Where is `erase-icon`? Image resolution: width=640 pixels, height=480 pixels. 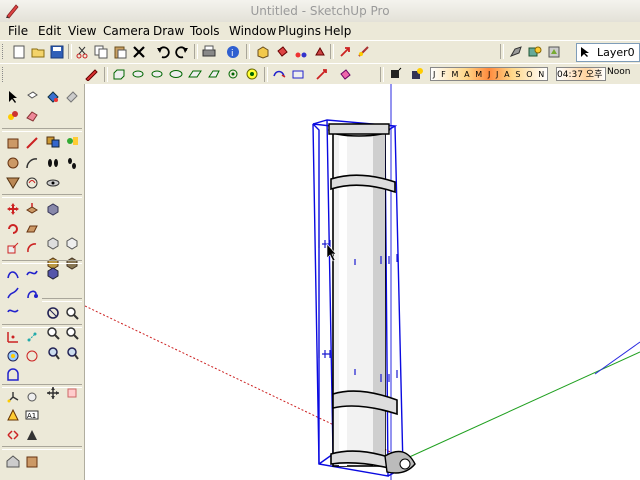
erase-icon is located at coordinates (139, 52).